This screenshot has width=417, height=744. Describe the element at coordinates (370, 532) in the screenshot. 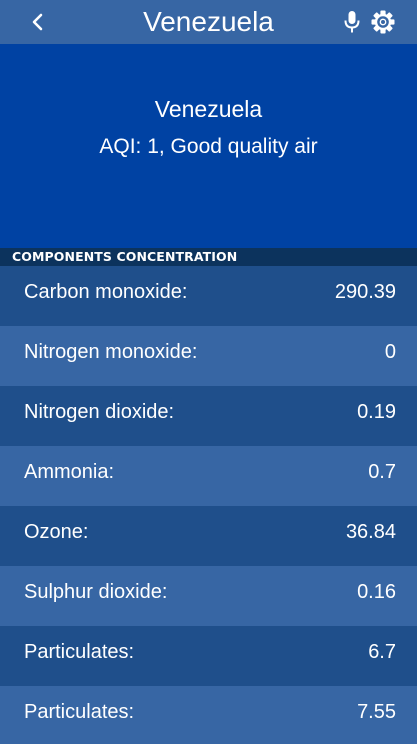

I see `component-value: 36.84` at that location.